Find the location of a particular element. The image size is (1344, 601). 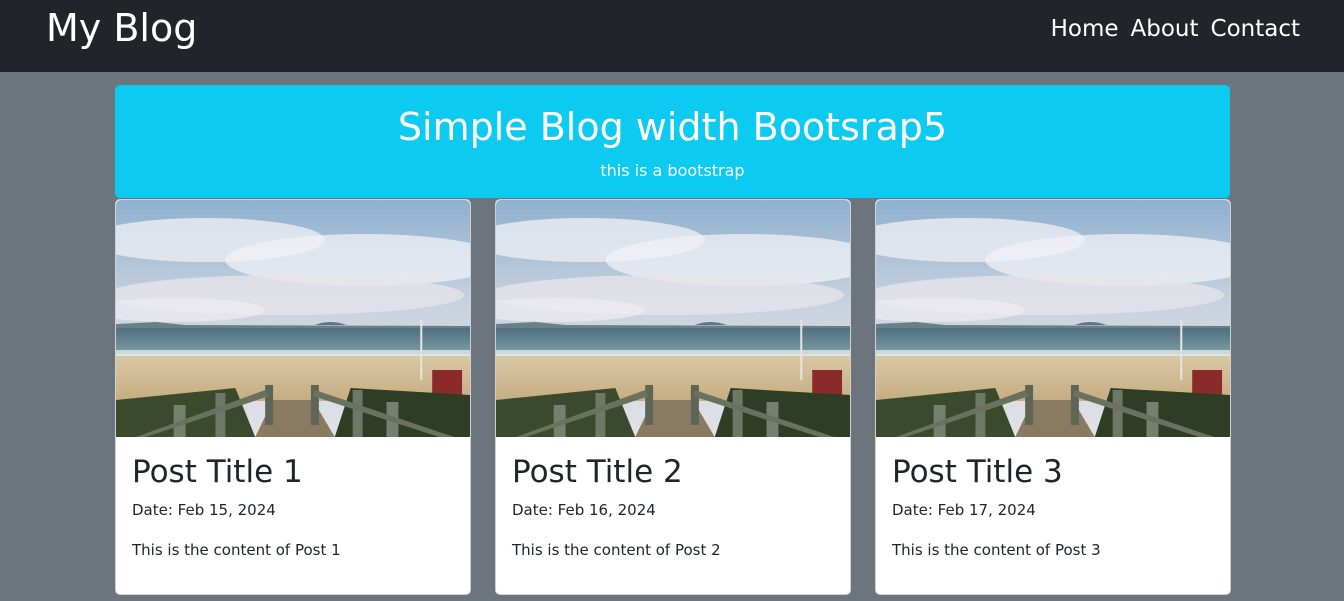

post-title: Post Title 1 is located at coordinates (217, 472).